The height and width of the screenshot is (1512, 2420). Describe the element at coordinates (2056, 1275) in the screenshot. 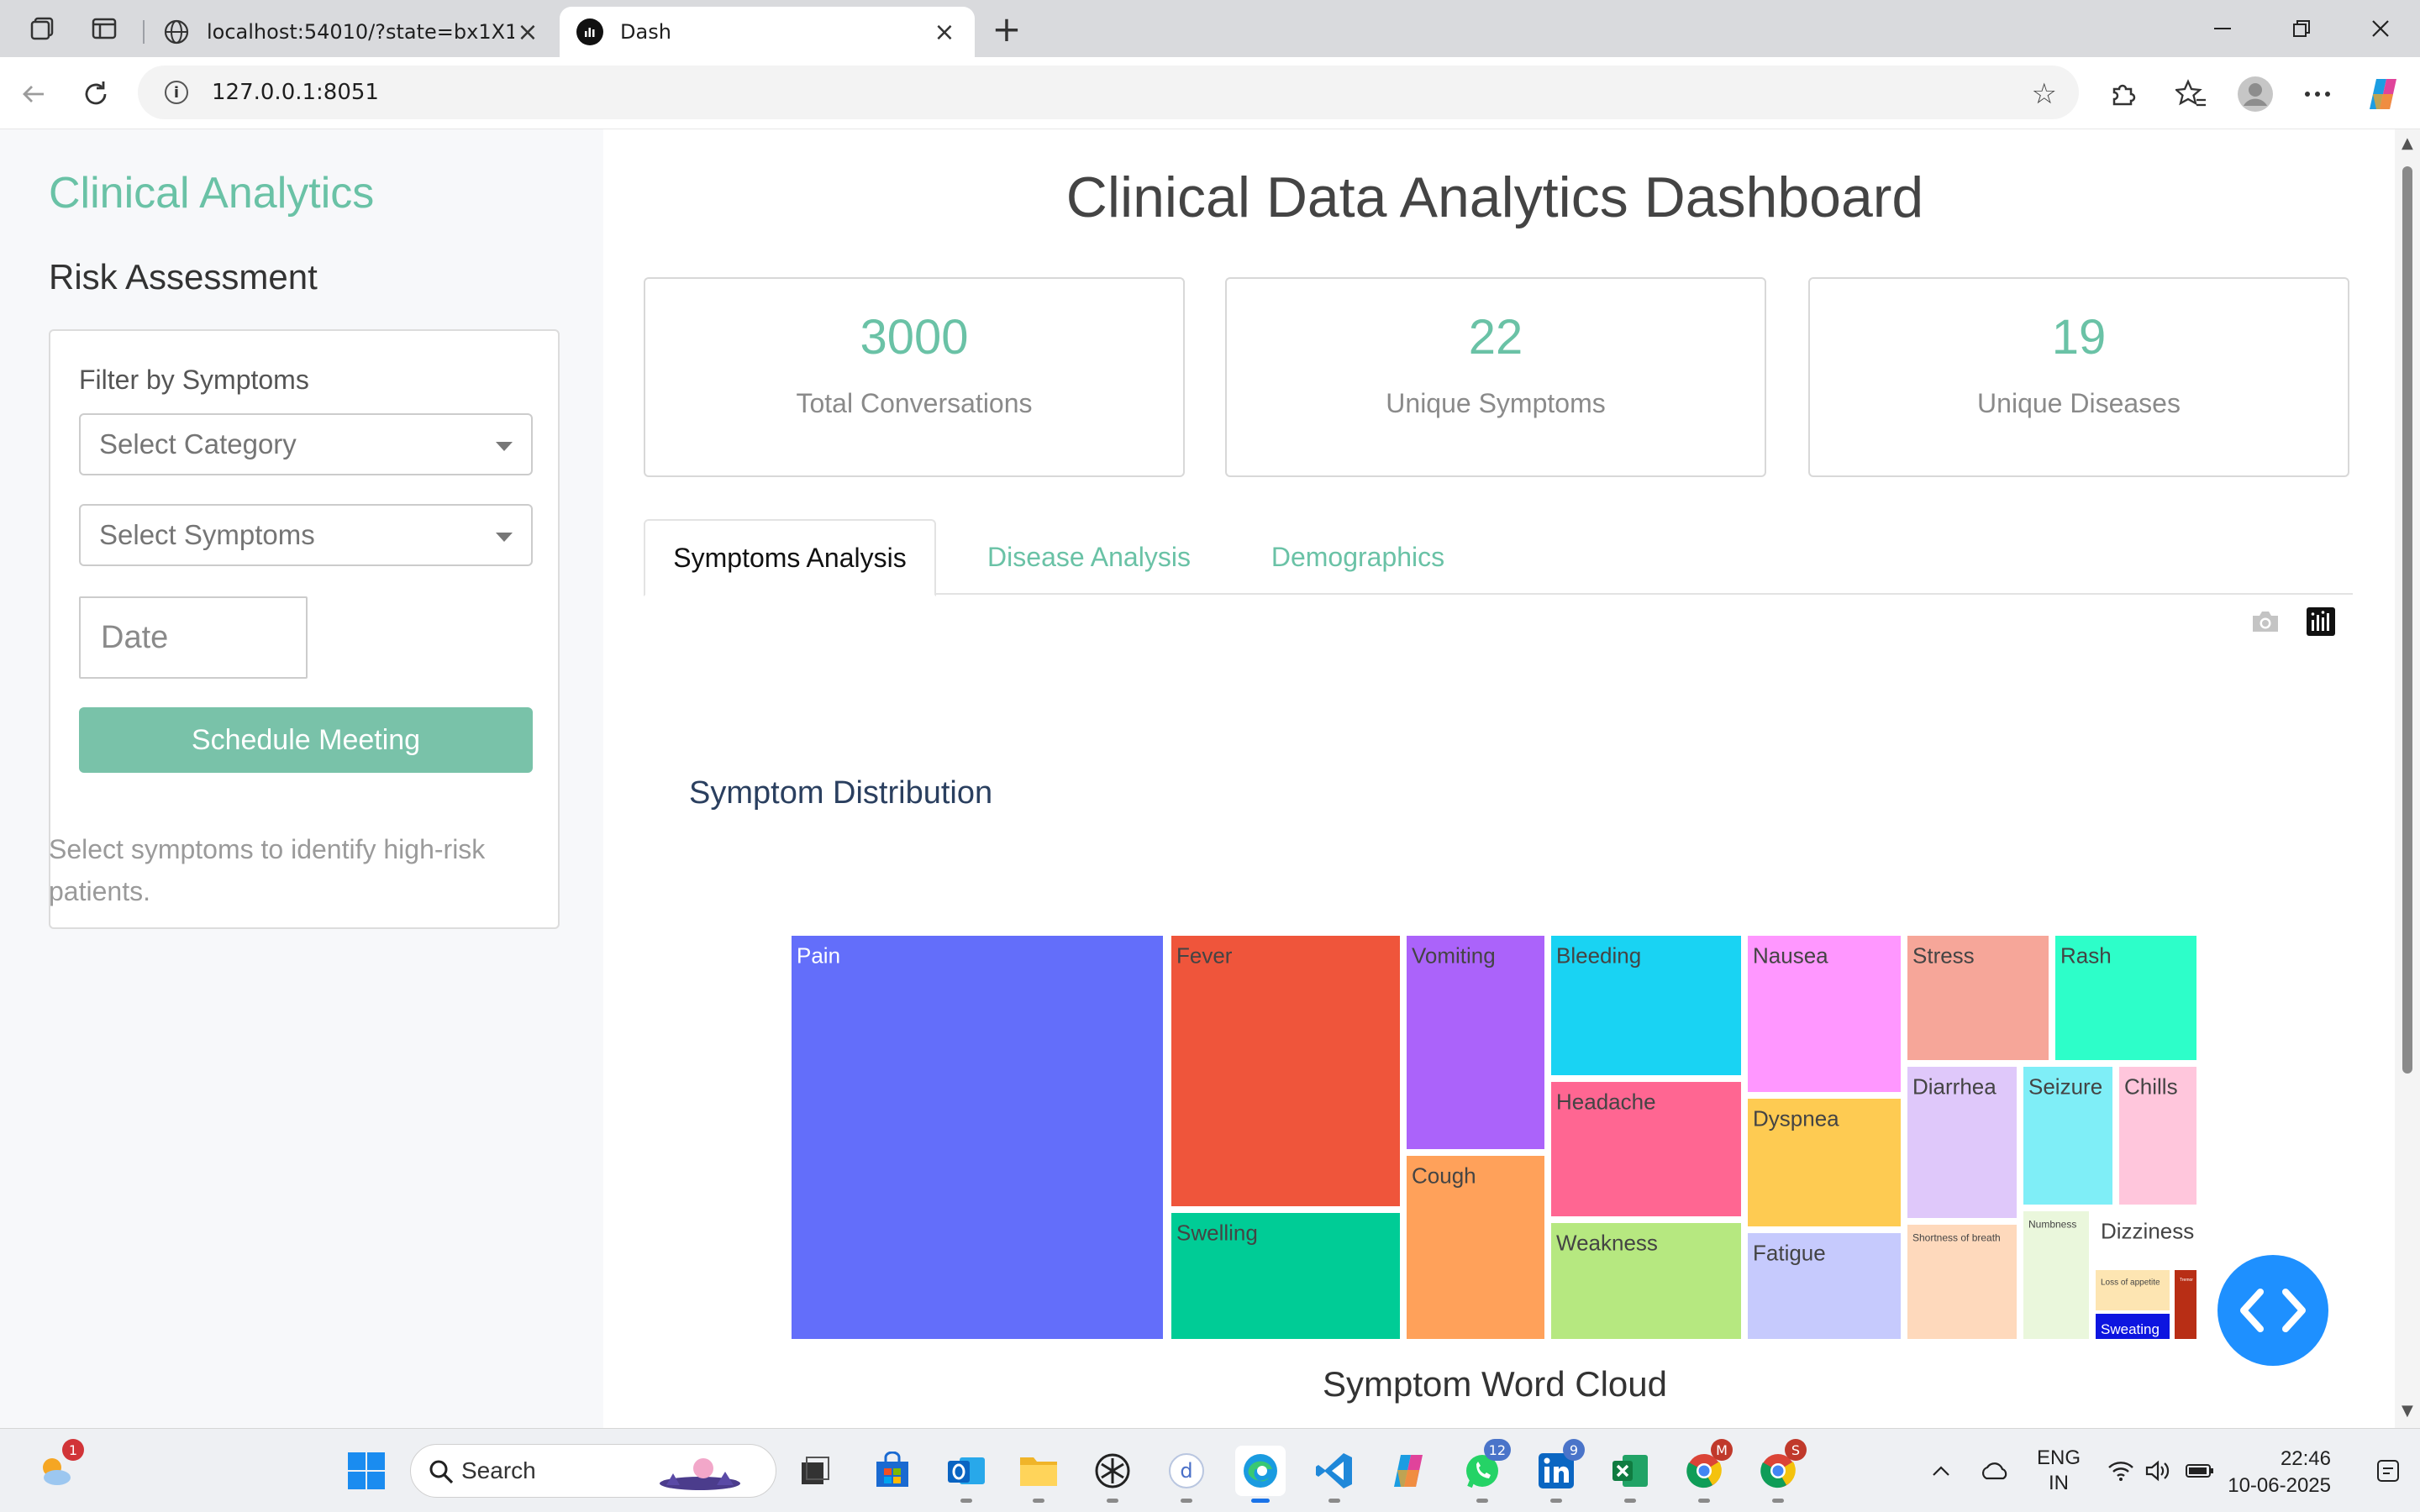

I see `treemap-tile-numbness` at that location.